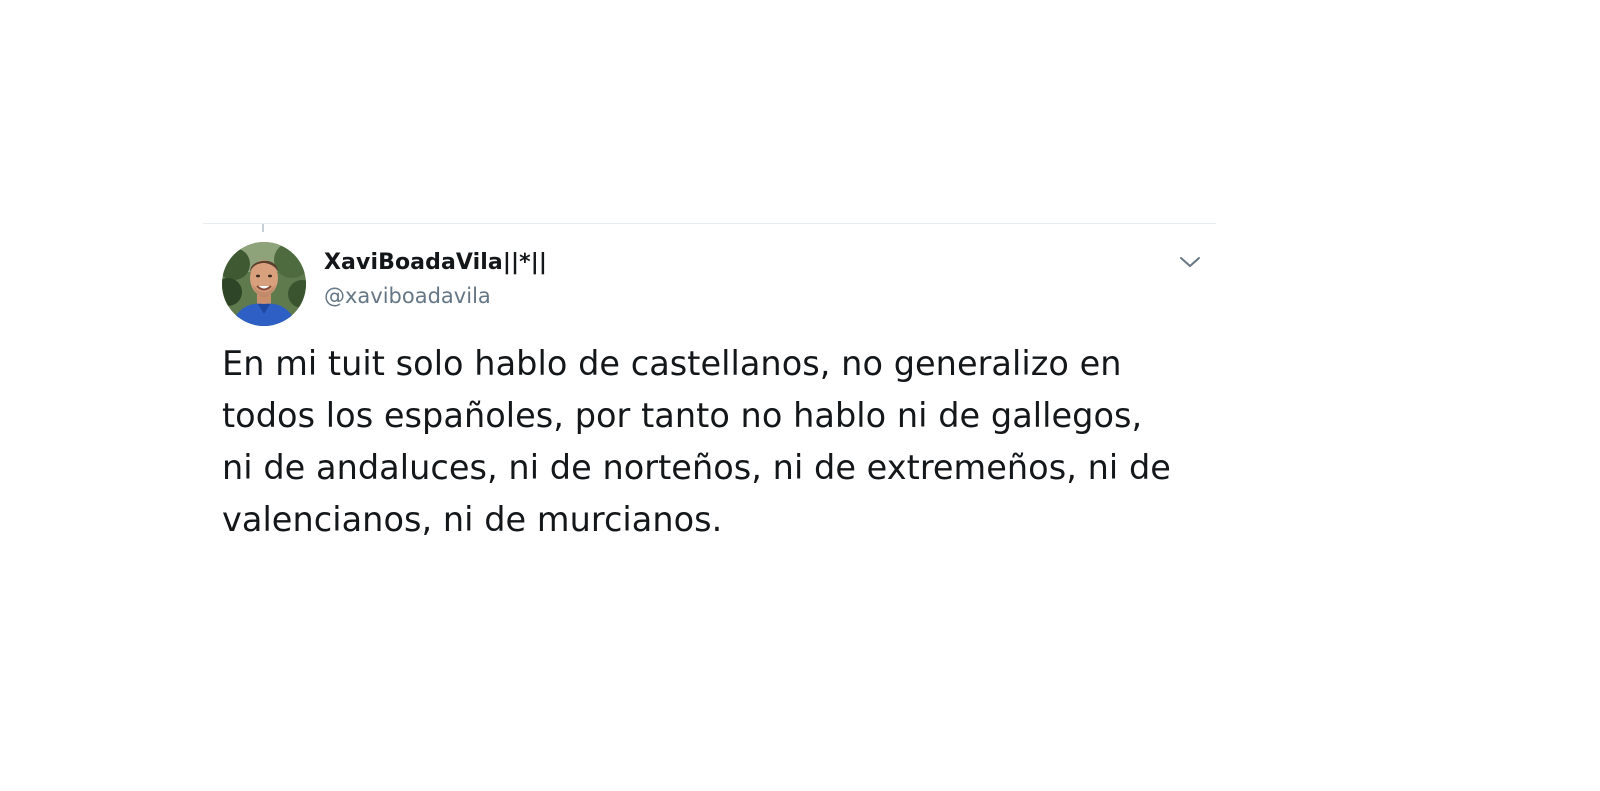  I want to click on user-handle: @xaviboadavila, so click(407, 296).